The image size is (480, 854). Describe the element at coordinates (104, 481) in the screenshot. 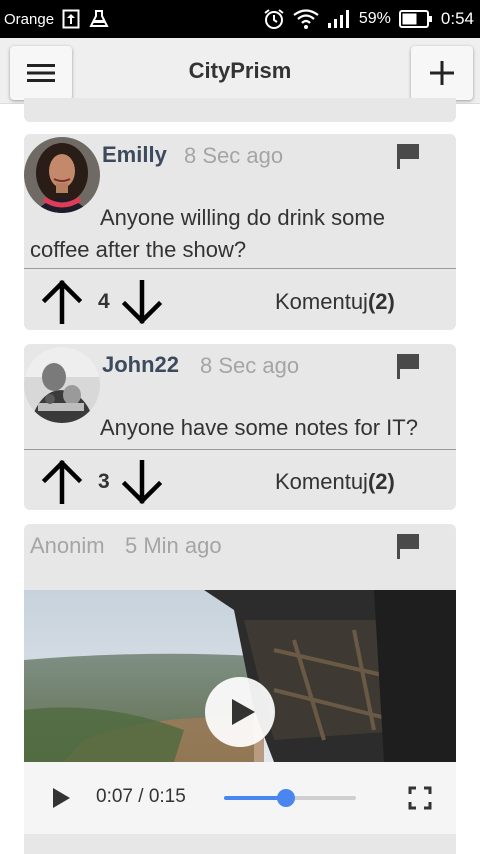

I see `vote-count: 3` at that location.